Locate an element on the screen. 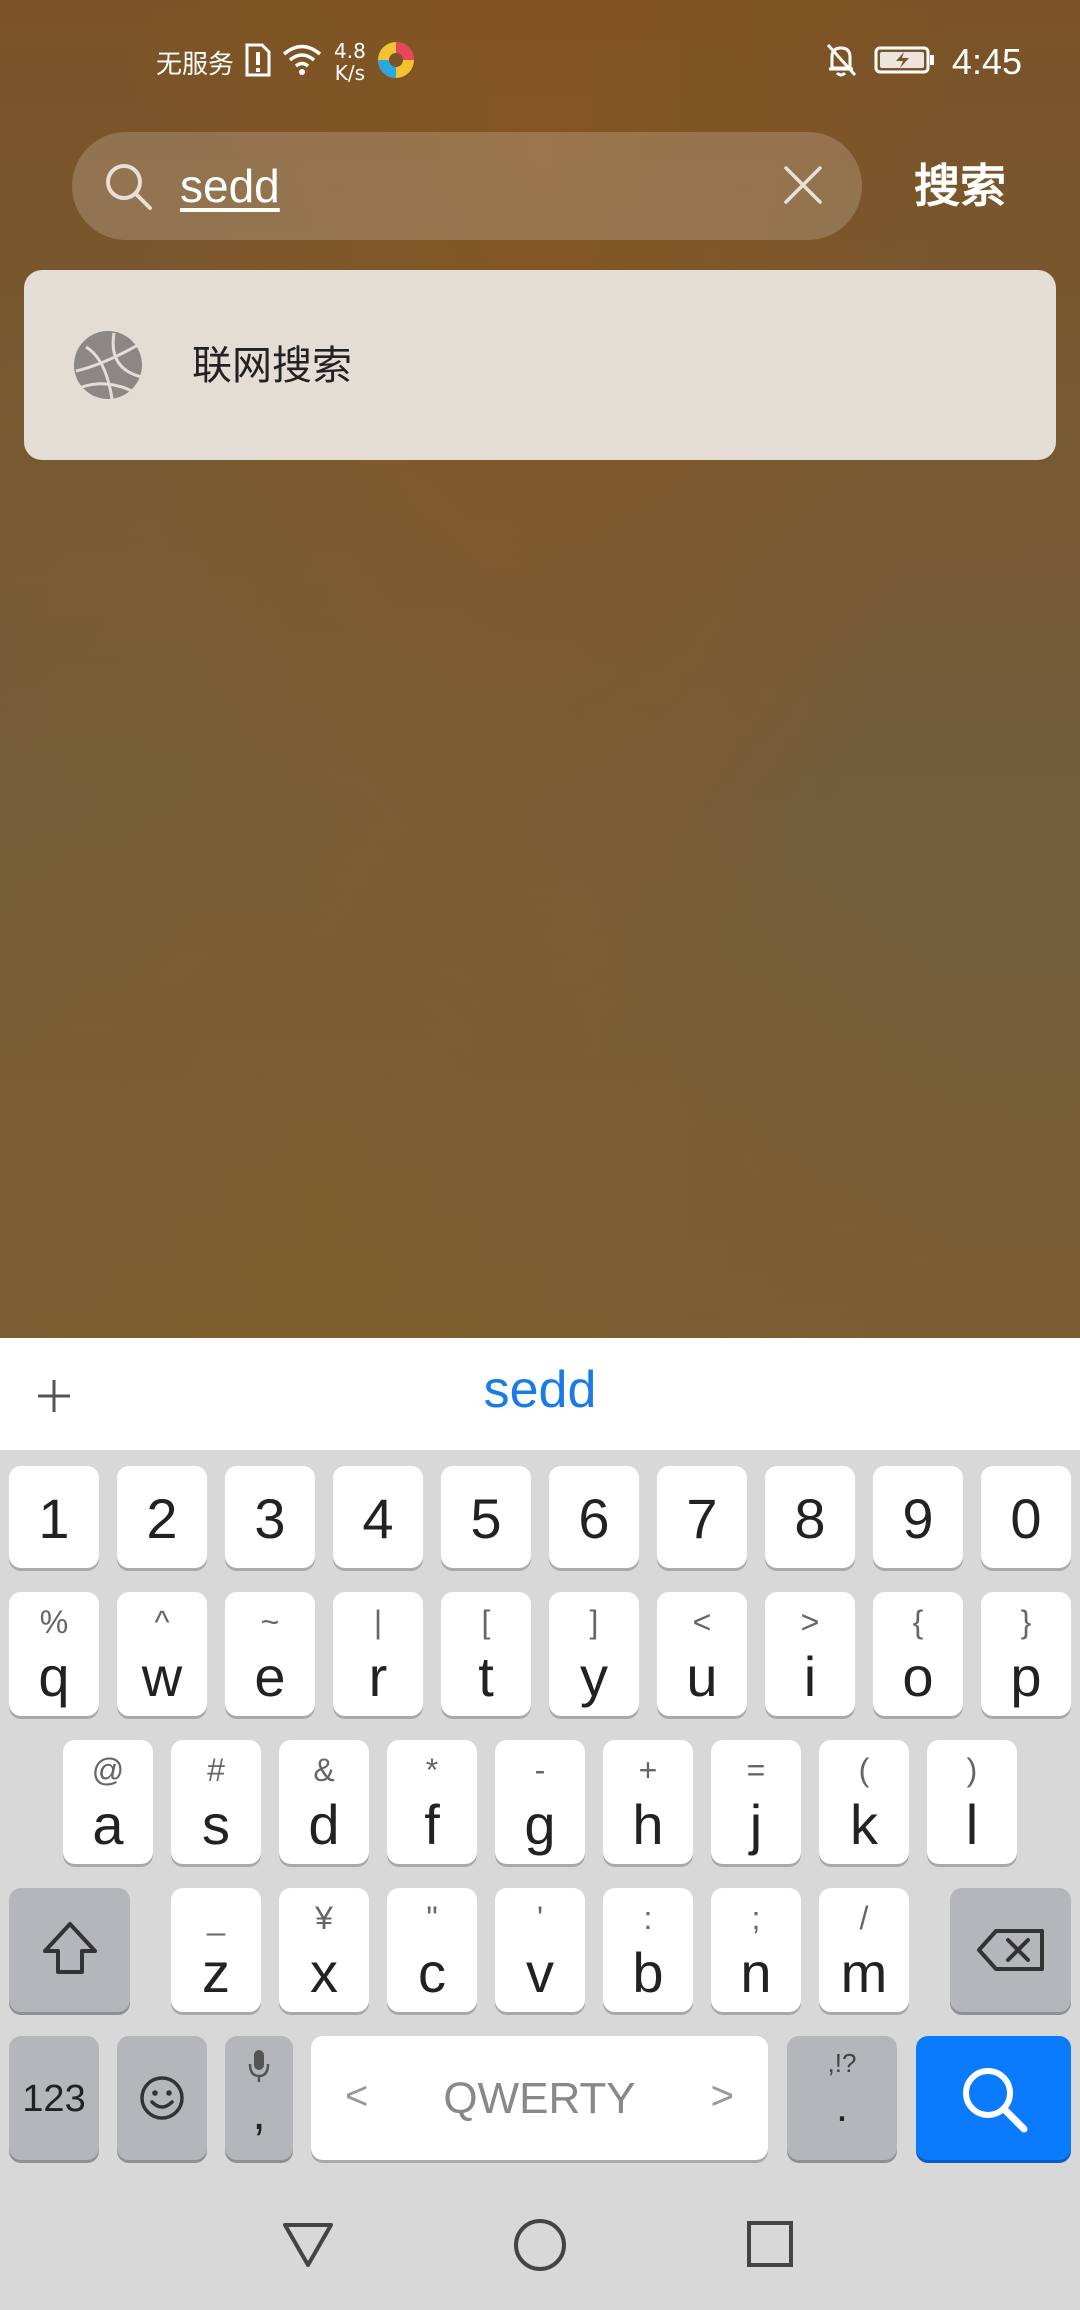 The height and width of the screenshot is (2310, 1080). search-submit-button: 搜索 is located at coordinates (960, 186).